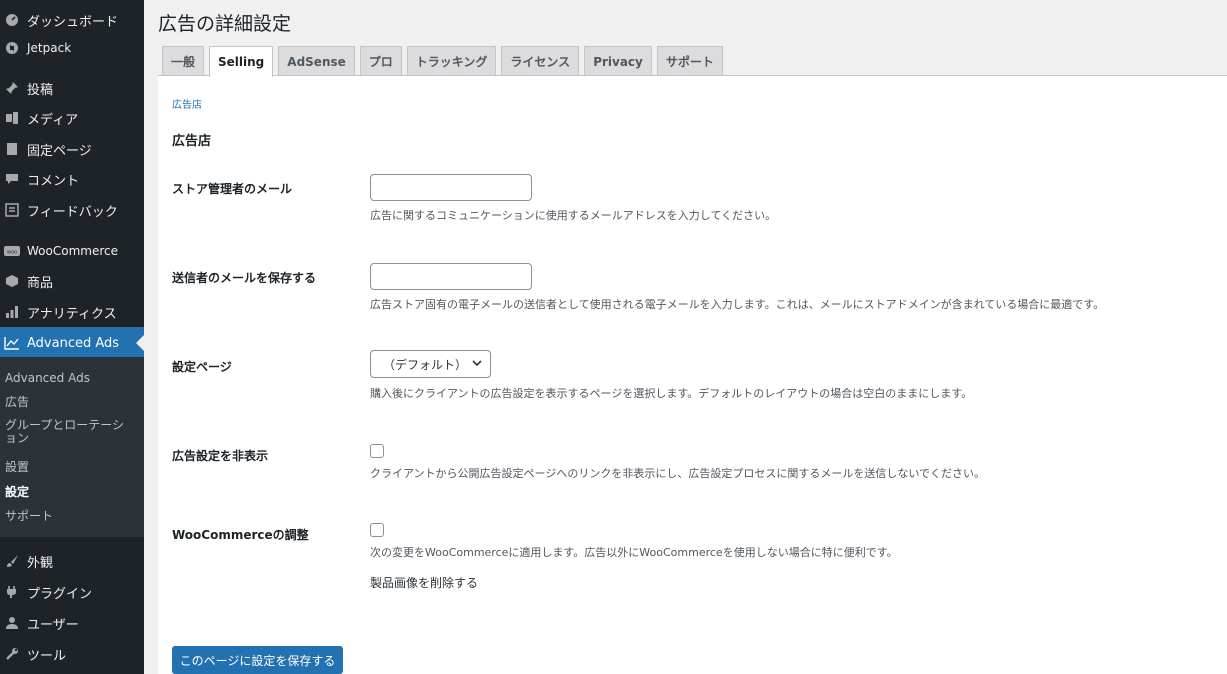 The height and width of the screenshot is (674, 1227). I want to click on tab-general: 一般, so click(183, 61).